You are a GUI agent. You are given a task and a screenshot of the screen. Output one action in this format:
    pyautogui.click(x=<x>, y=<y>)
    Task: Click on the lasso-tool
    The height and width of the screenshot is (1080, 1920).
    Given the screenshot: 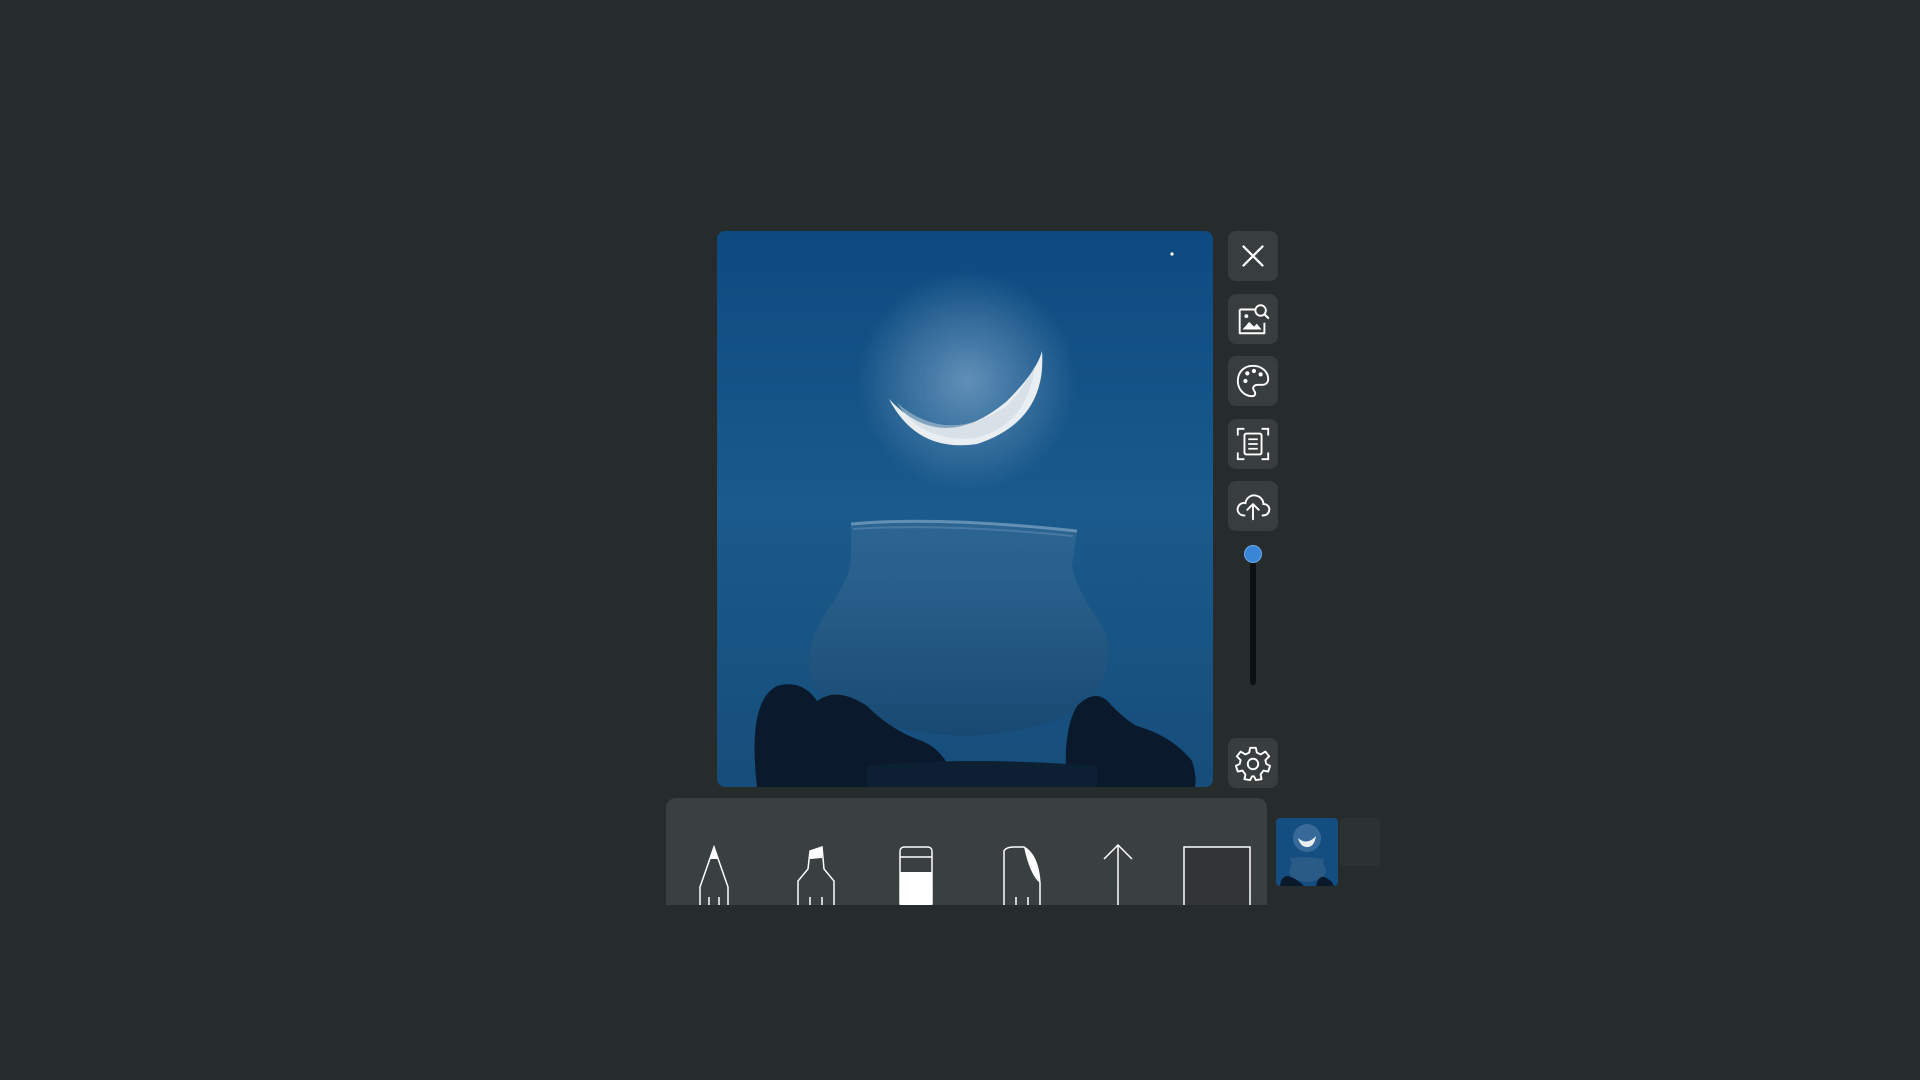 What is the action you would take?
    pyautogui.click(x=1021, y=875)
    